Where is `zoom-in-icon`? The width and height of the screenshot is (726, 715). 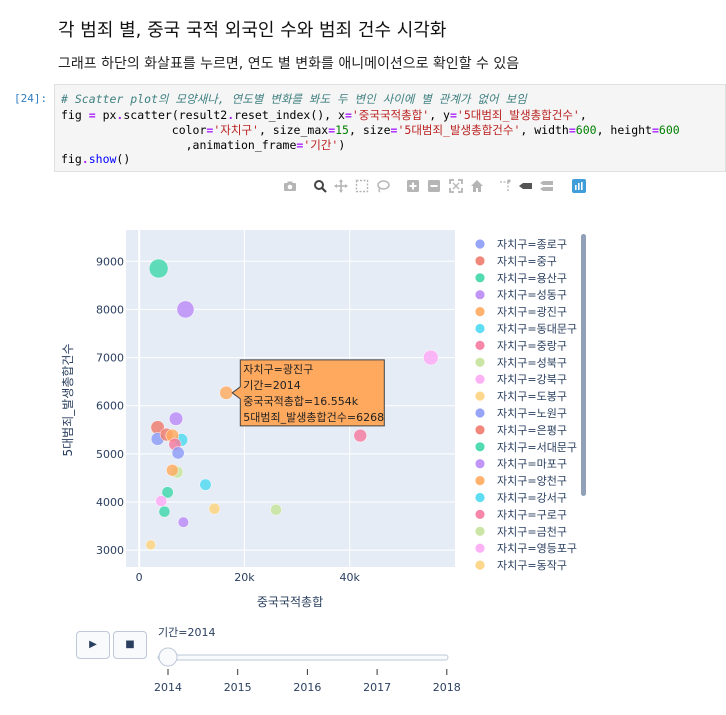
zoom-in-icon is located at coordinates (413, 187).